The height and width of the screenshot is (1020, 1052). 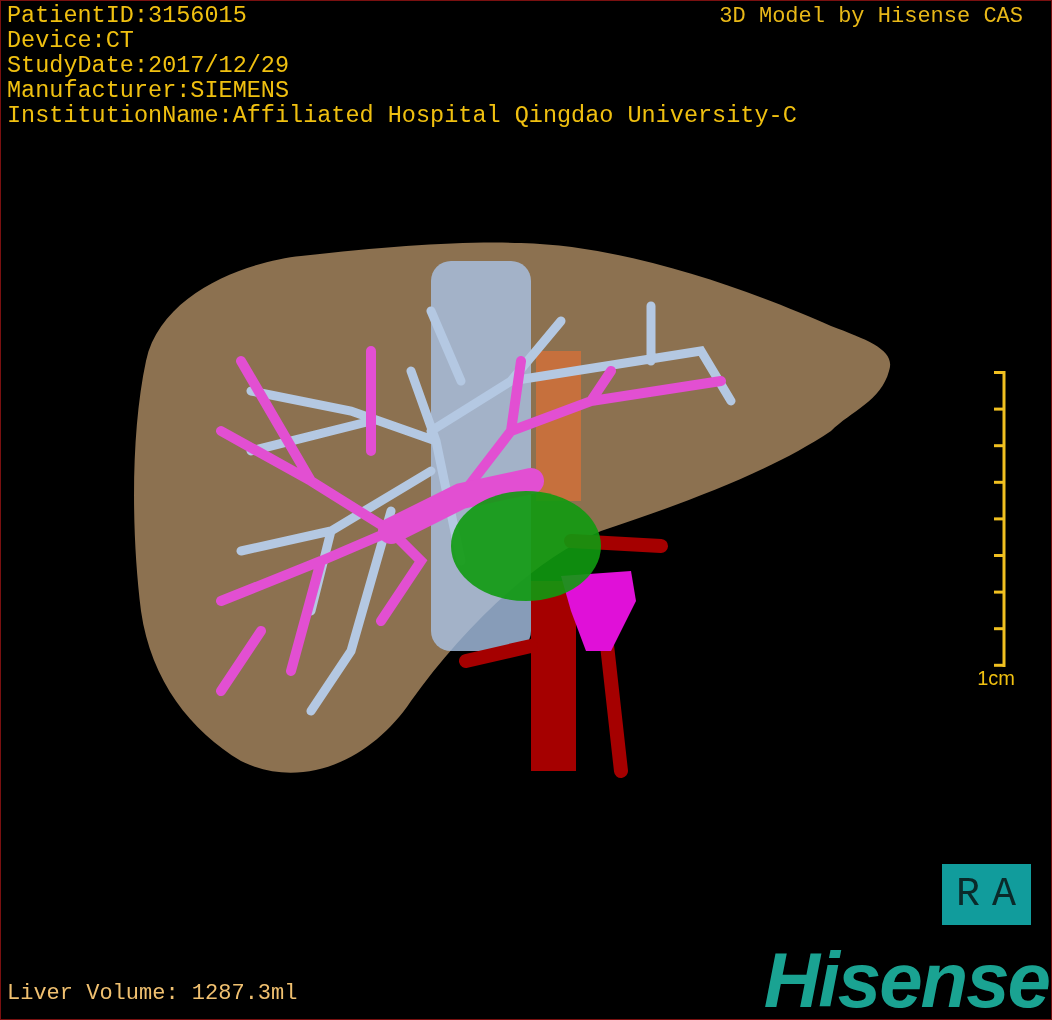 What do you see at coordinates (906, 980) in the screenshot?
I see `brand-logo: Hisense` at bounding box center [906, 980].